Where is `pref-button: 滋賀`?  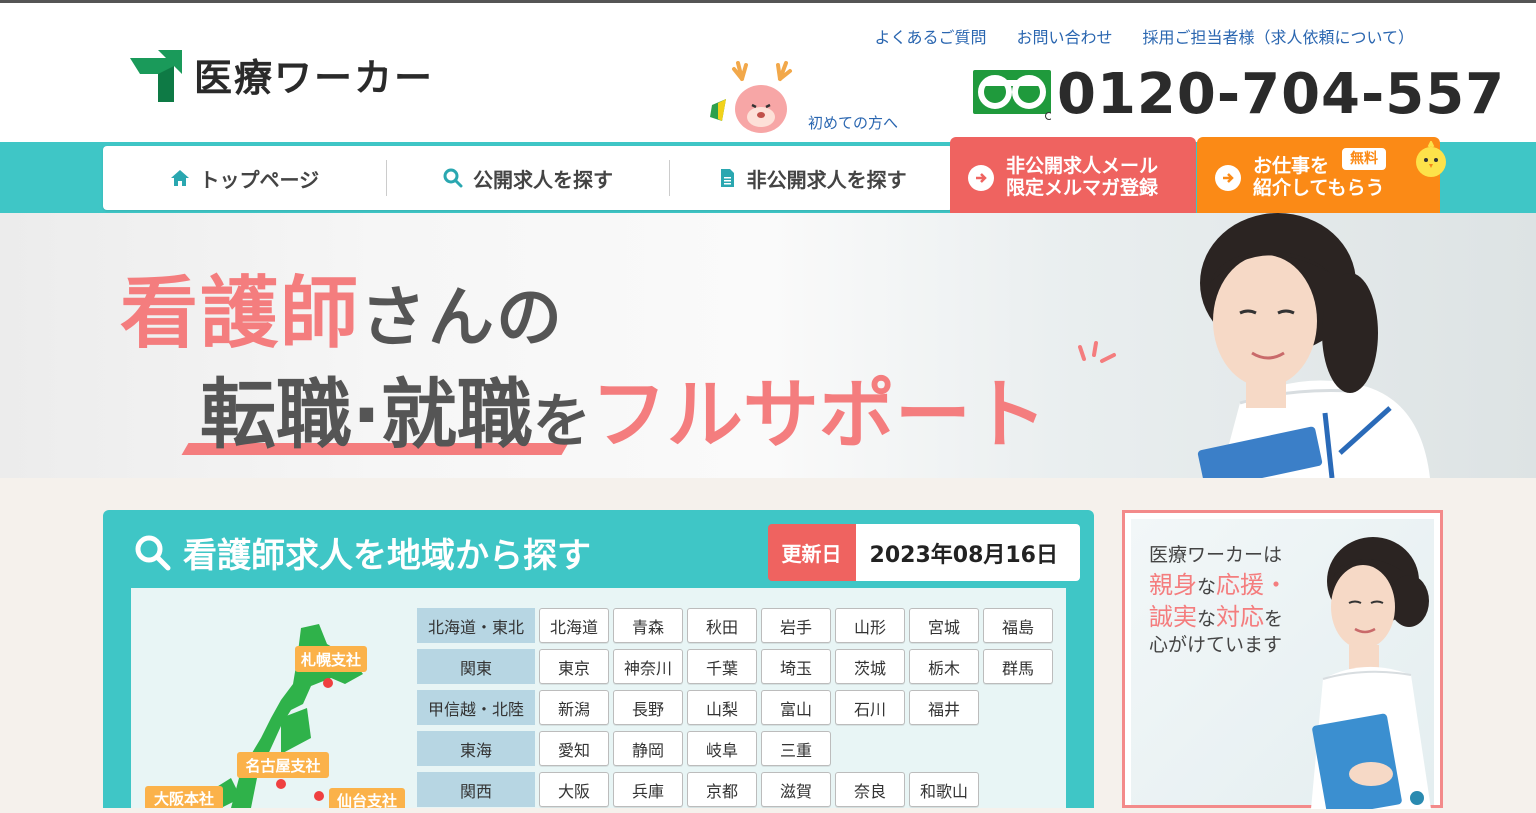
pref-button: 滋賀 is located at coordinates (796, 789).